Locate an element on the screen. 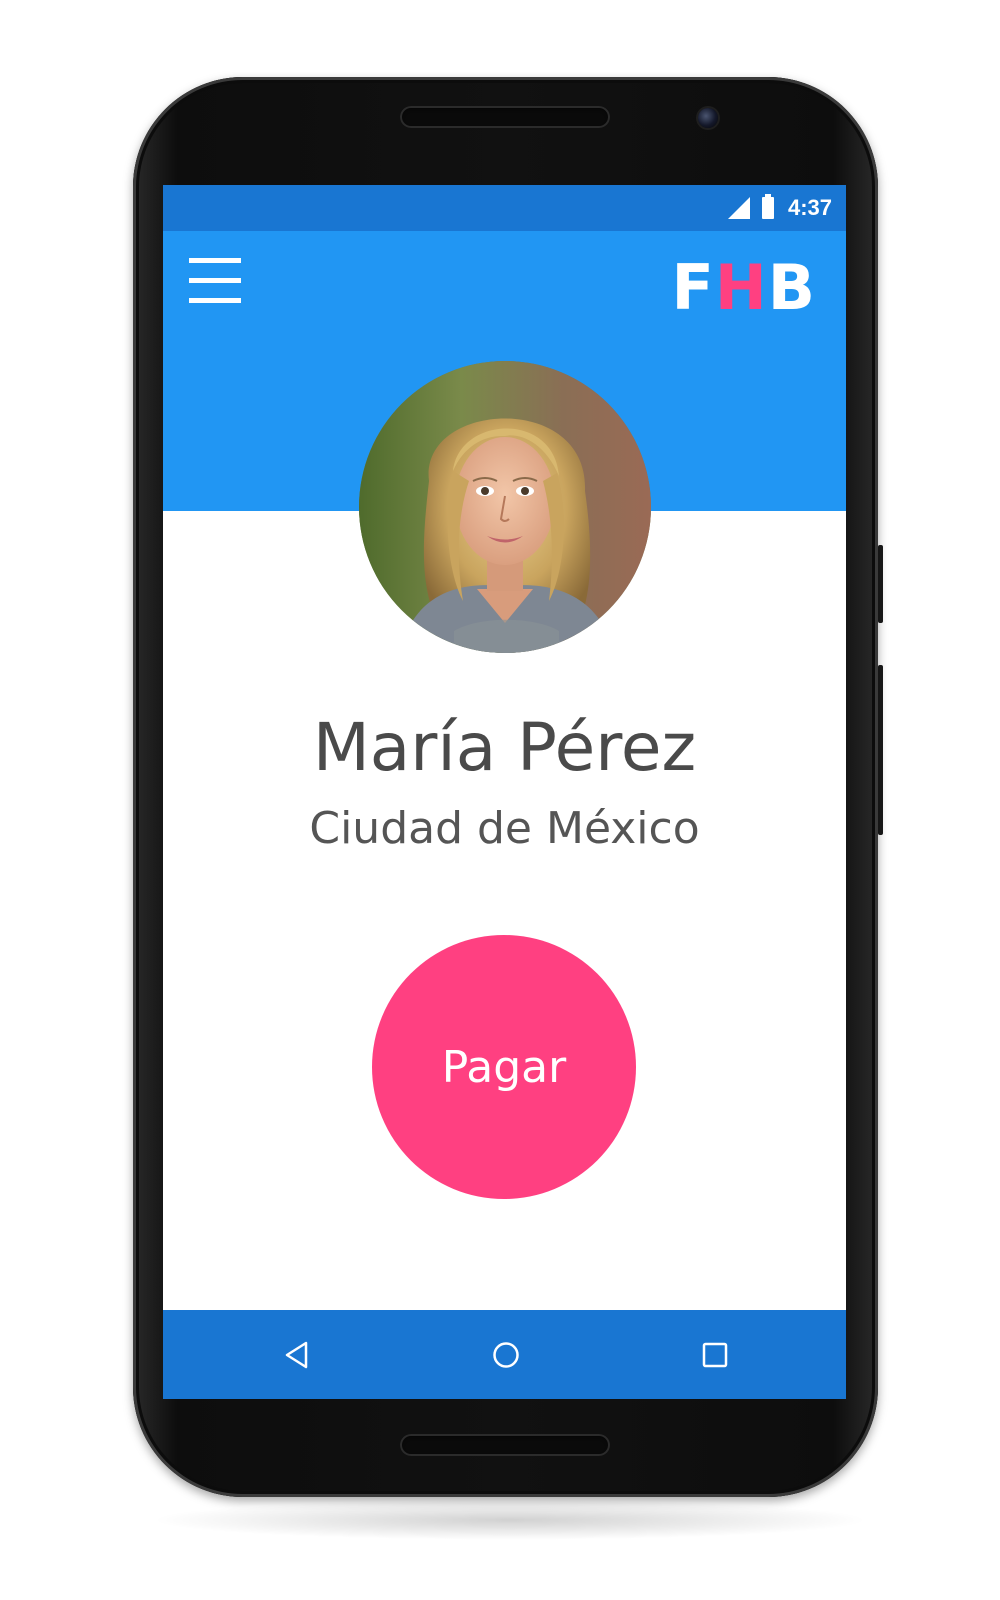  back-icon is located at coordinates (297, 1354).